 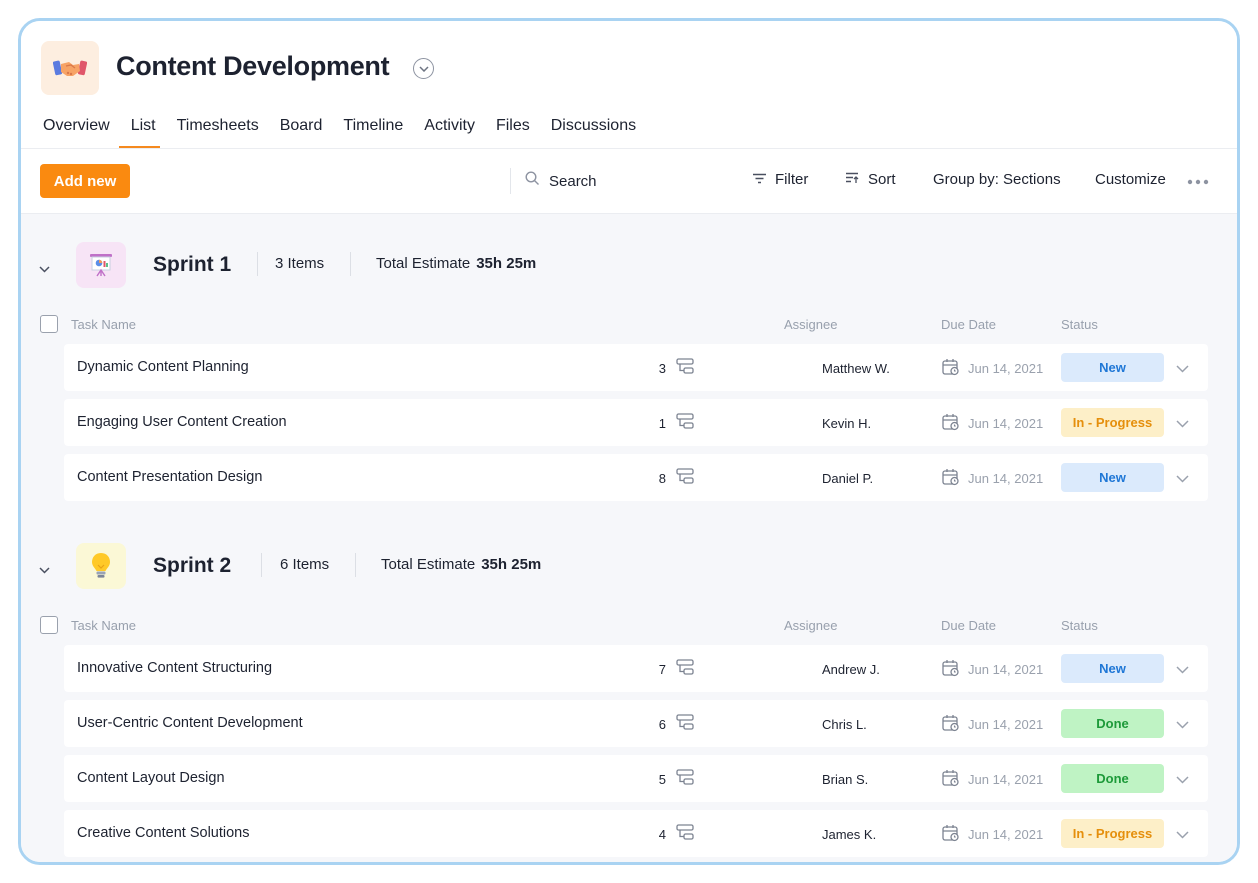 I want to click on column-task-name: Task Name, so click(x=104, y=625).